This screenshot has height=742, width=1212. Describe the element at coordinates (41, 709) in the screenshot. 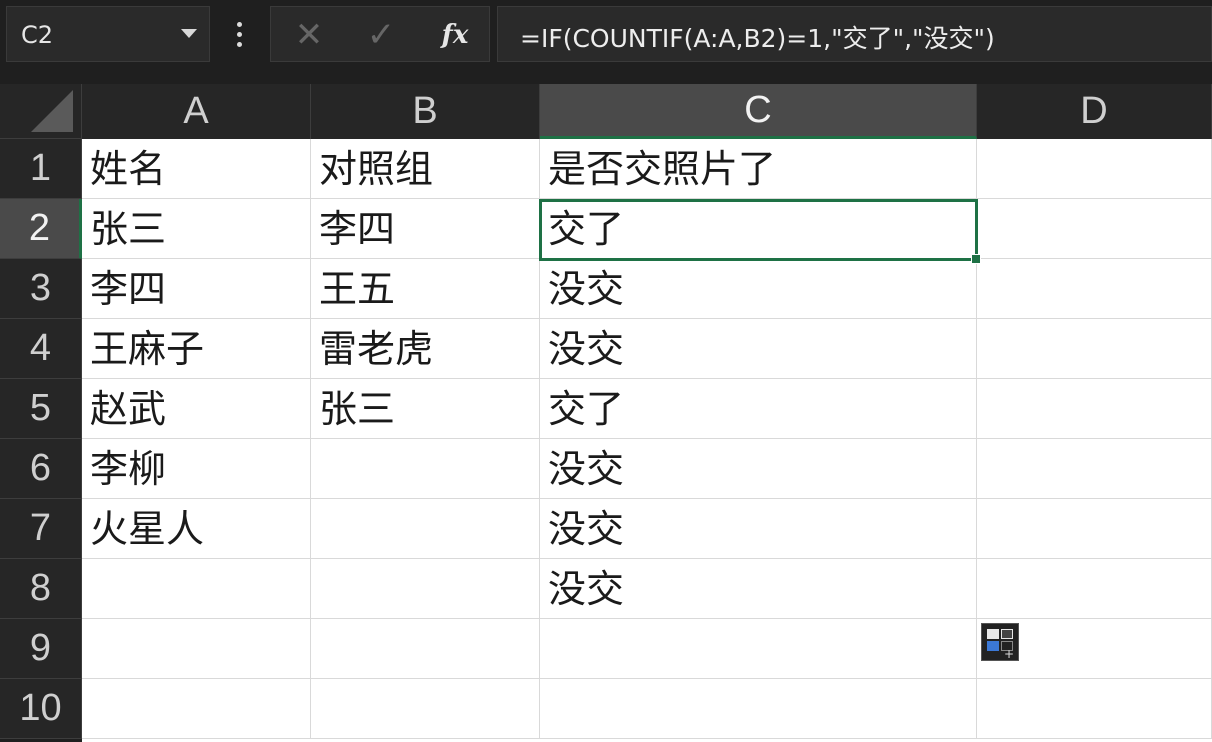

I see `row-header-10: 10` at that location.